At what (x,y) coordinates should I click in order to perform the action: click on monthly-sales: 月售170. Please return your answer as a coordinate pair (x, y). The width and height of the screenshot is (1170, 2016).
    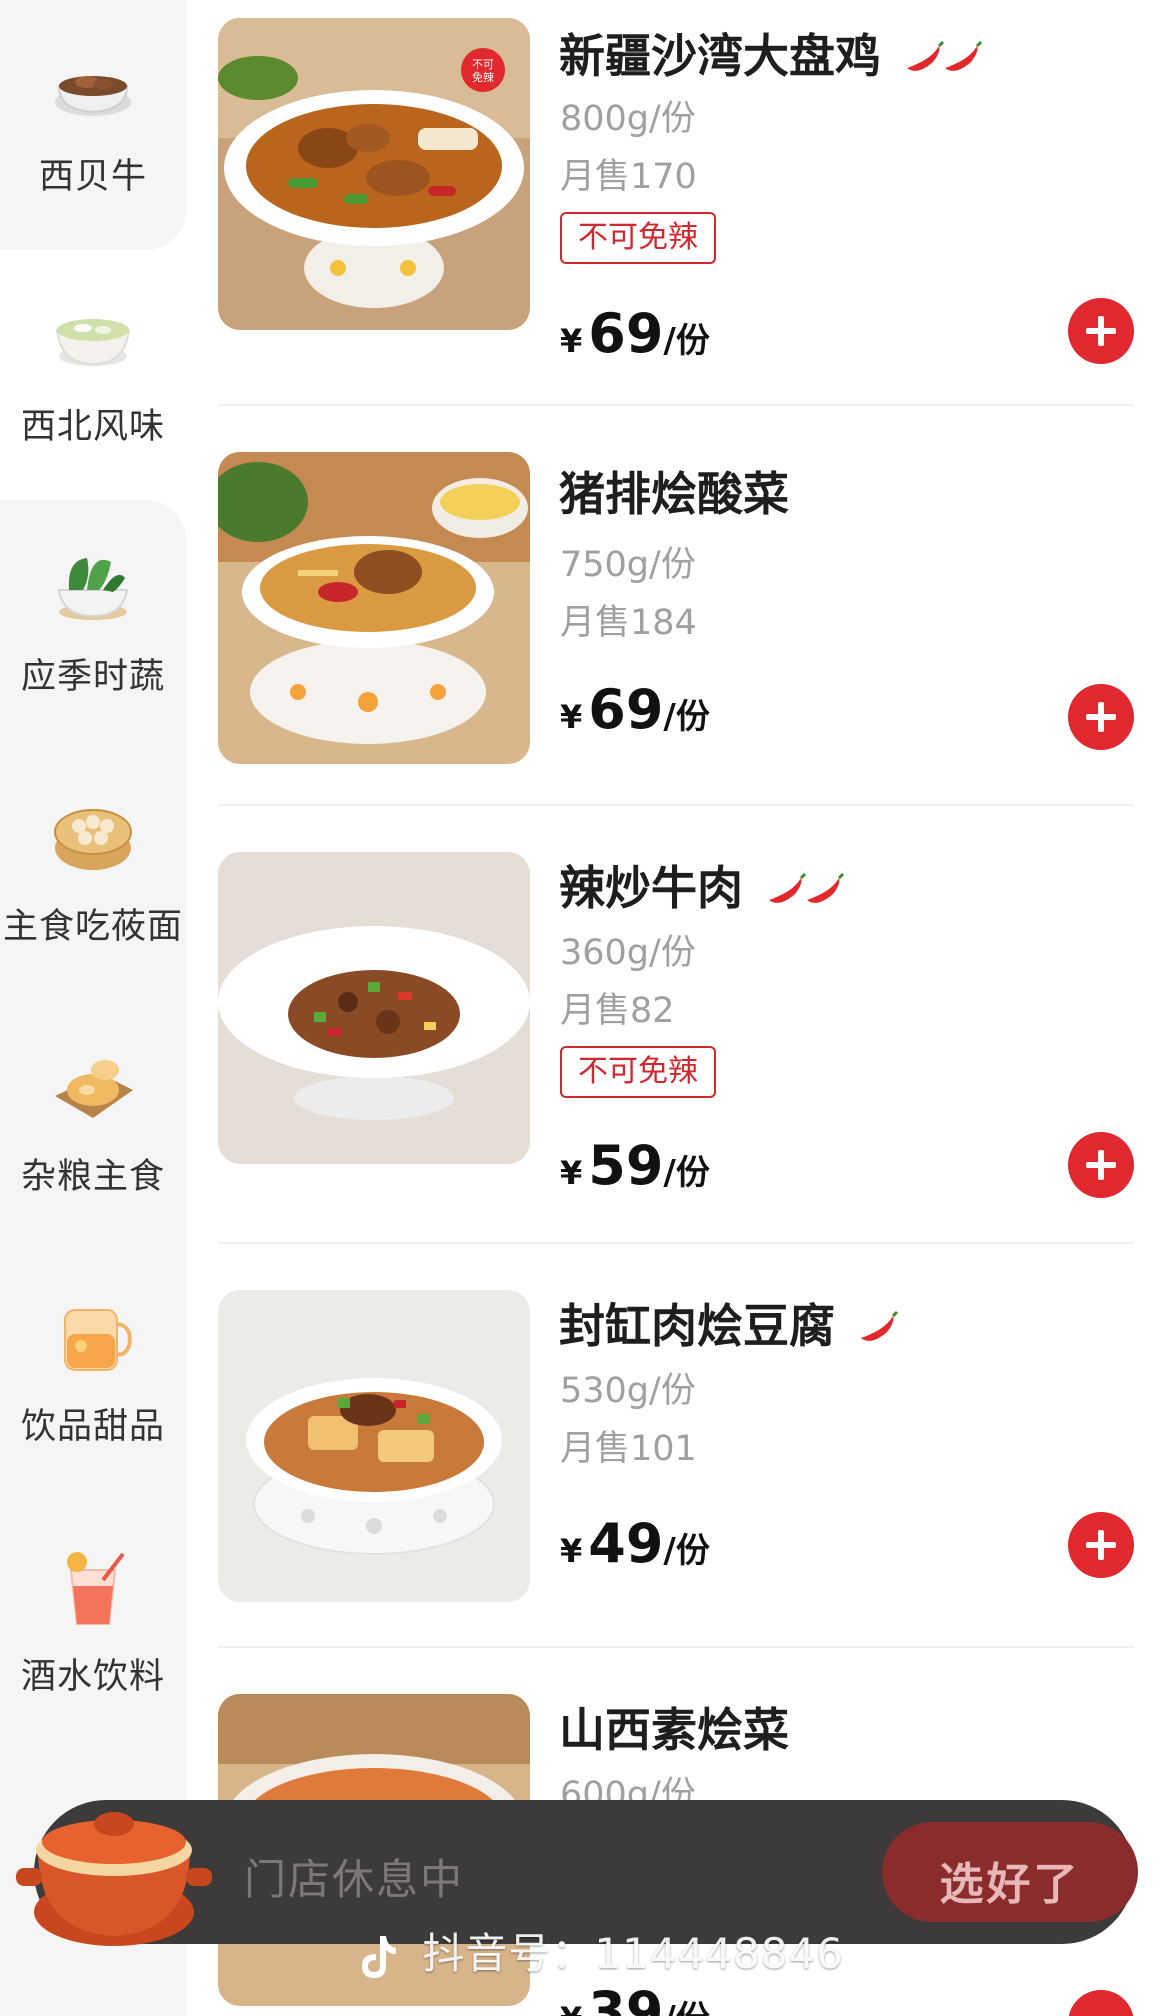
    Looking at the image, I should click on (628, 177).